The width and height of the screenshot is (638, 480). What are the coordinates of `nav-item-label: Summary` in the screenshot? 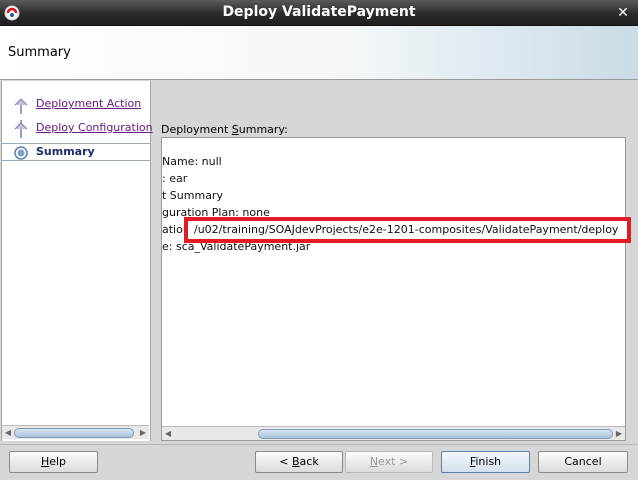 It's located at (65, 151).